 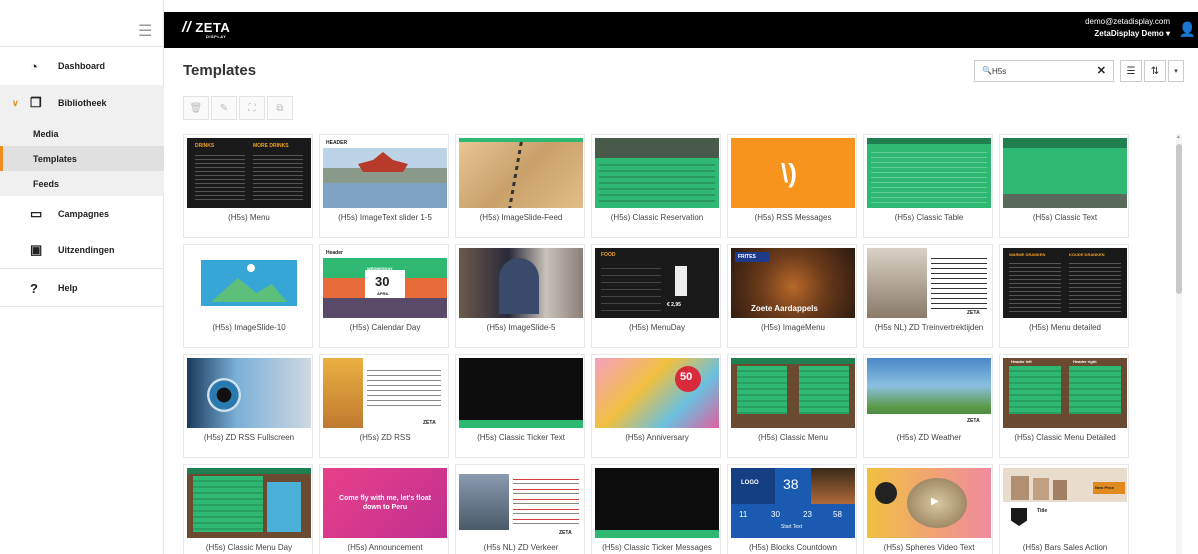 What do you see at coordinates (656, 296) in the screenshot?
I see `template-card: FOOD € 2,95 (H5s) MenuDay` at bounding box center [656, 296].